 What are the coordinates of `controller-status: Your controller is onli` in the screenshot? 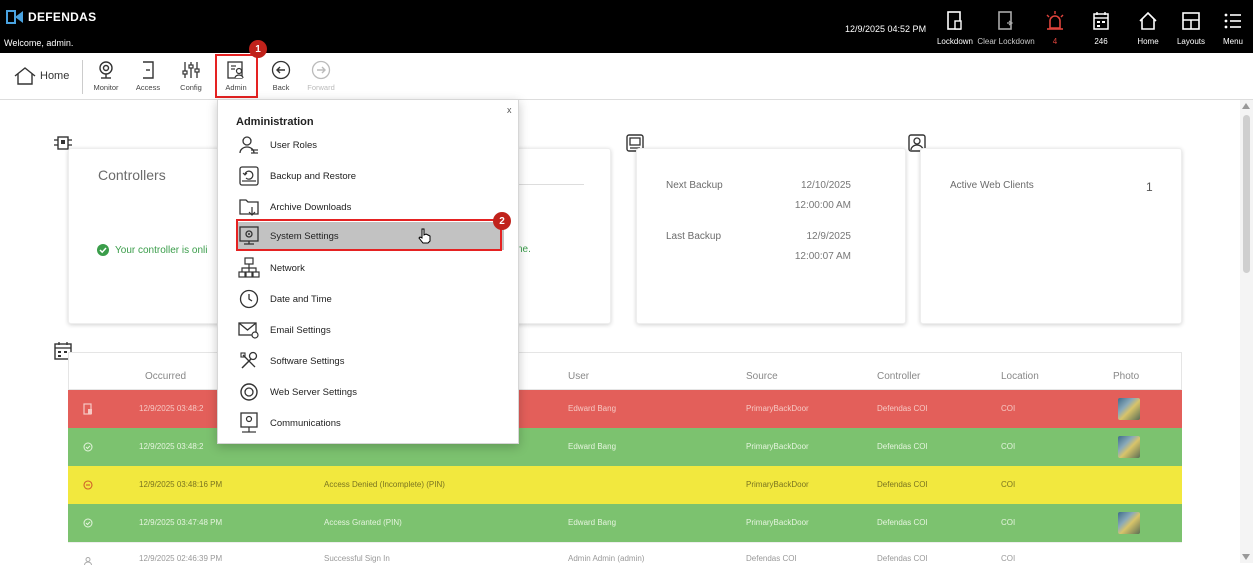 It's located at (152, 250).